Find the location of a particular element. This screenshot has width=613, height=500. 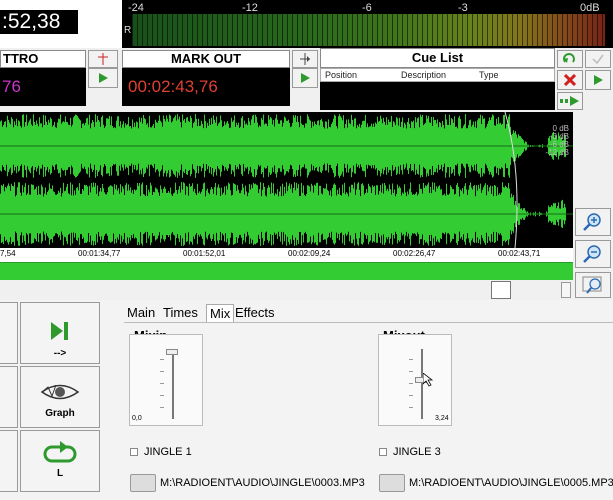

timeline-label: 00:02:26,47 is located at coordinates (414, 253).